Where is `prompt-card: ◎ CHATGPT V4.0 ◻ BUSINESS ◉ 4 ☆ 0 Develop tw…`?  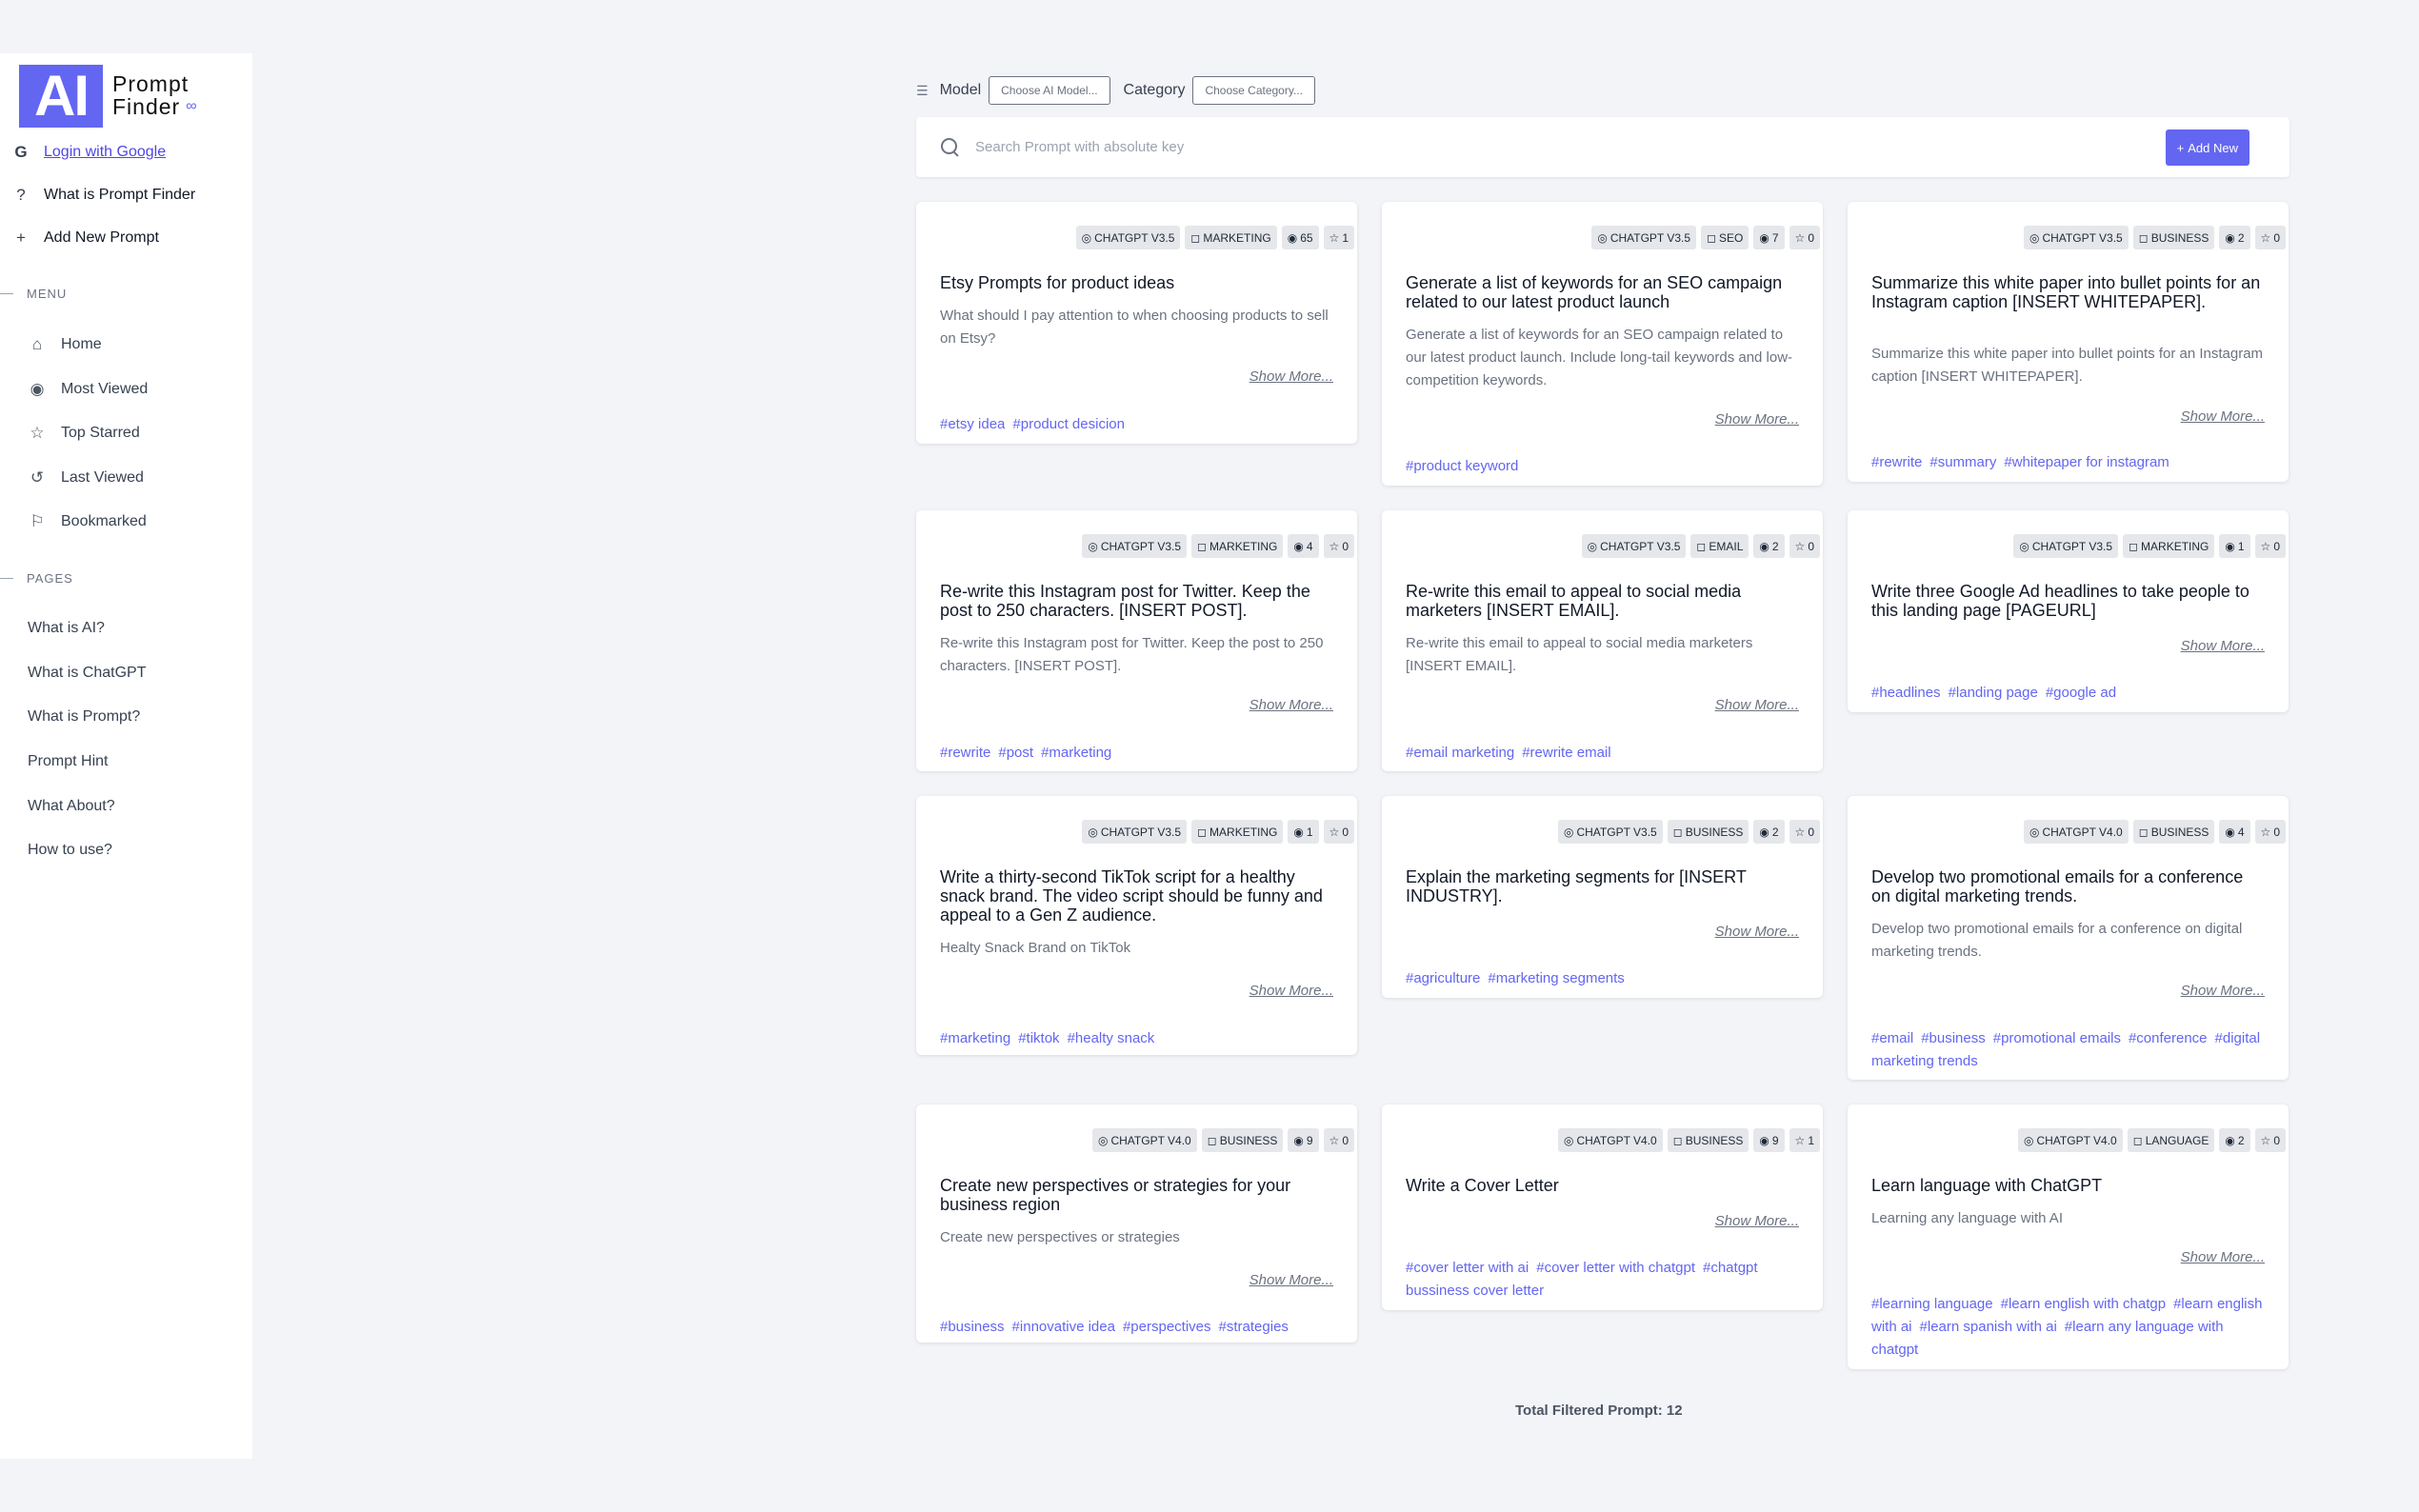
prompt-card: ◎ CHATGPT V4.0 ◻ BUSINESS ◉ 4 ☆ 0 Develop tw… is located at coordinates (2068, 938).